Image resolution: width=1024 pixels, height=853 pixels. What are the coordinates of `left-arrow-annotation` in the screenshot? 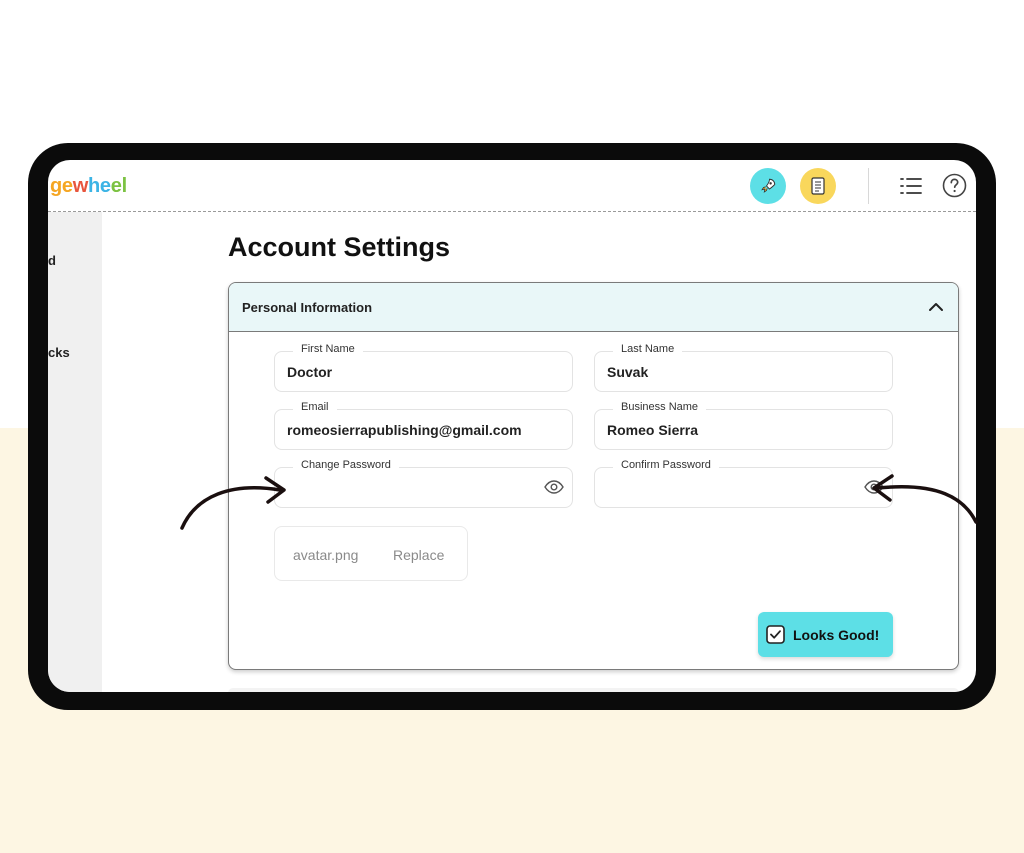 It's located at (233, 503).